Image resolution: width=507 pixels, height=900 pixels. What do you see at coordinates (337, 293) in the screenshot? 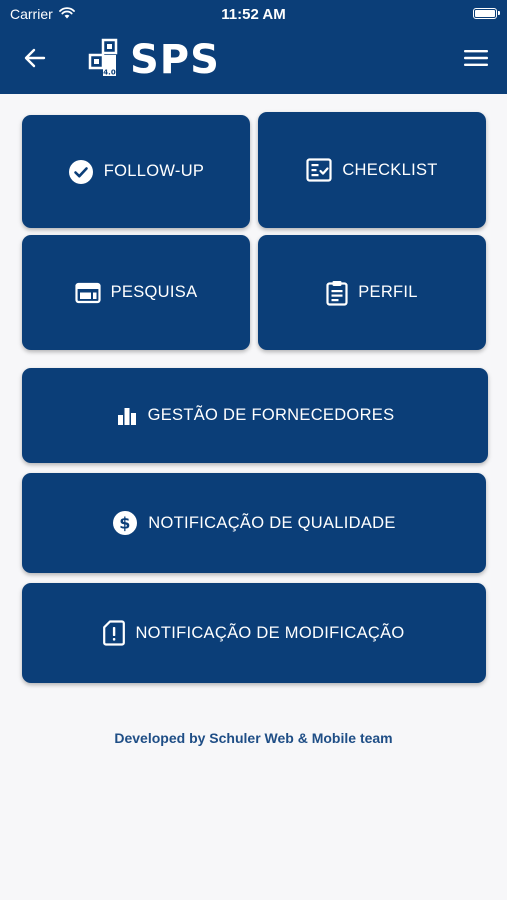
I see `clipboard-icon` at bounding box center [337, 293].